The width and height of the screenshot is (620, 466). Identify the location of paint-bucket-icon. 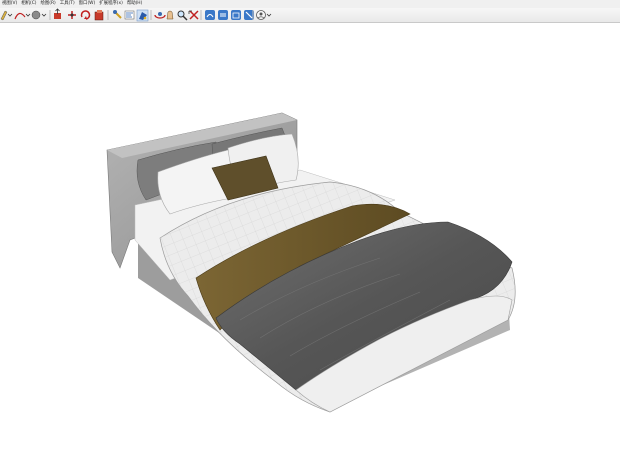
(142, 15).